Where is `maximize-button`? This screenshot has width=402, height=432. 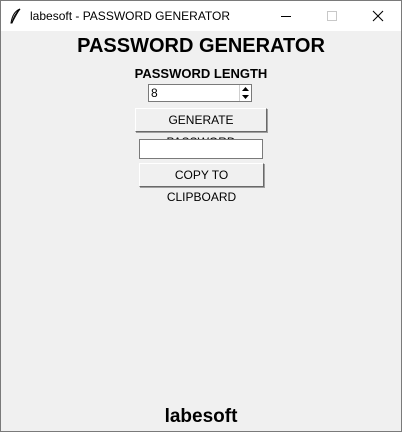
maximize-button is located at coordinates (332, 16).